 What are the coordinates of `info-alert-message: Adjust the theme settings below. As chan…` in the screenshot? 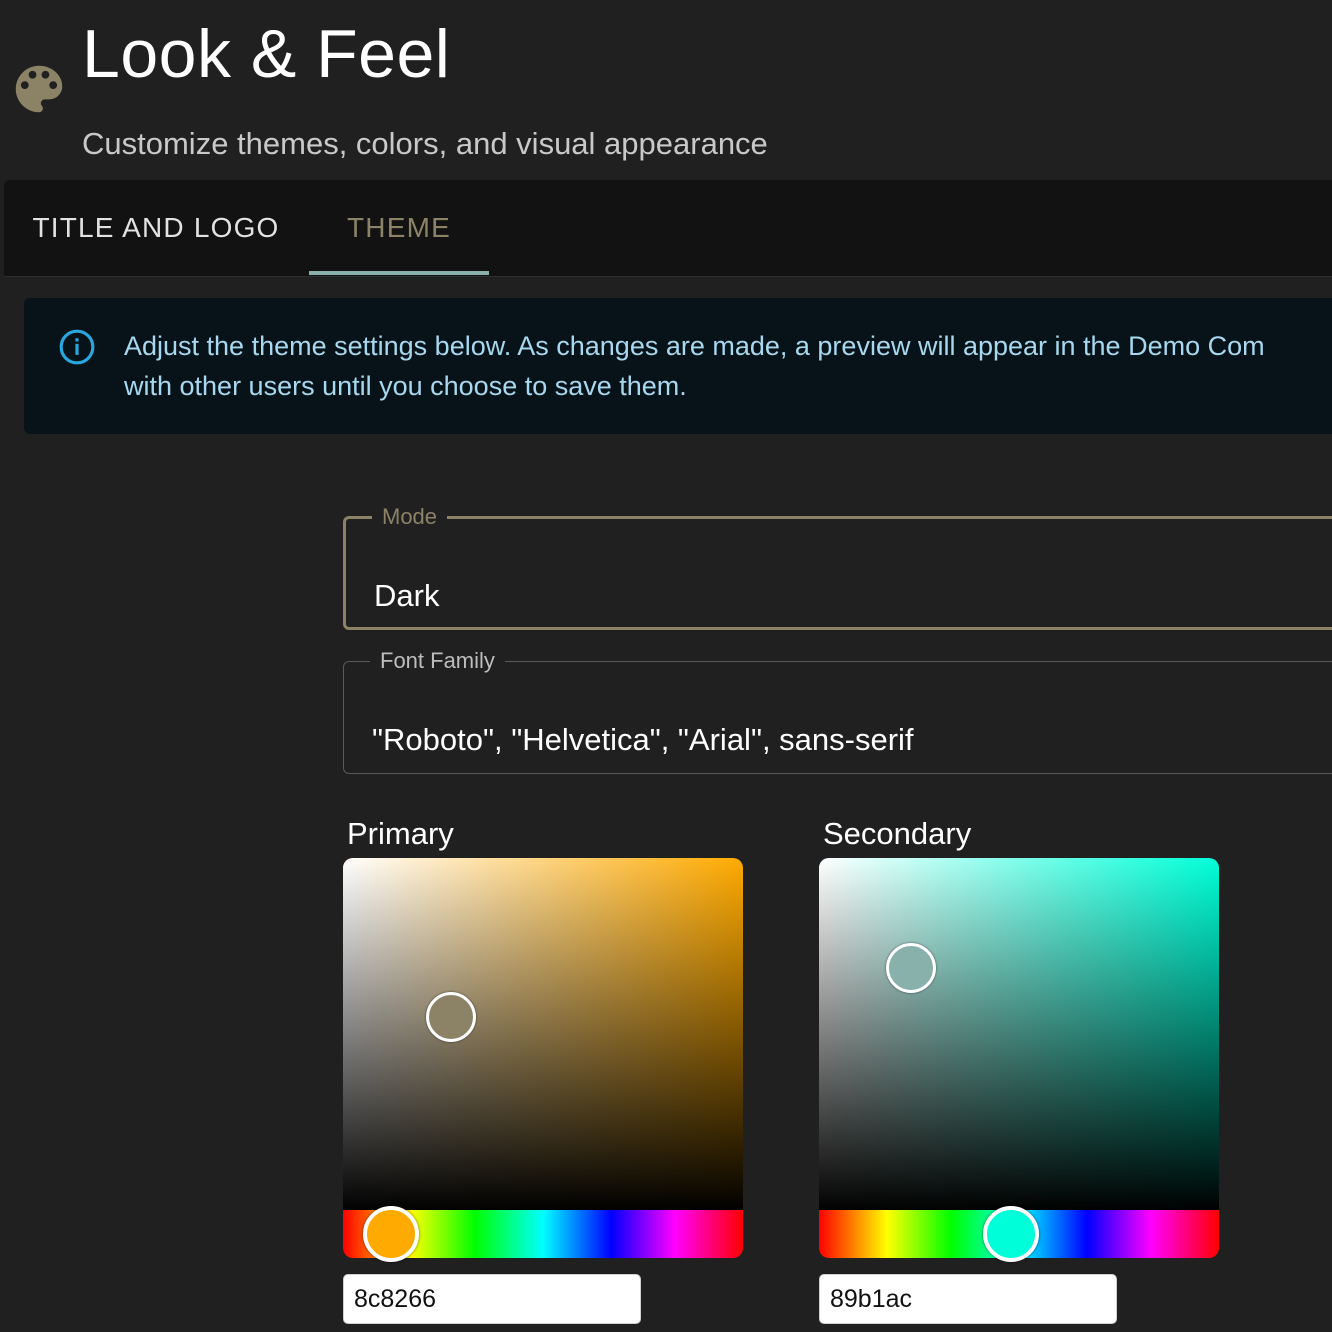 It's located at (728, 366).